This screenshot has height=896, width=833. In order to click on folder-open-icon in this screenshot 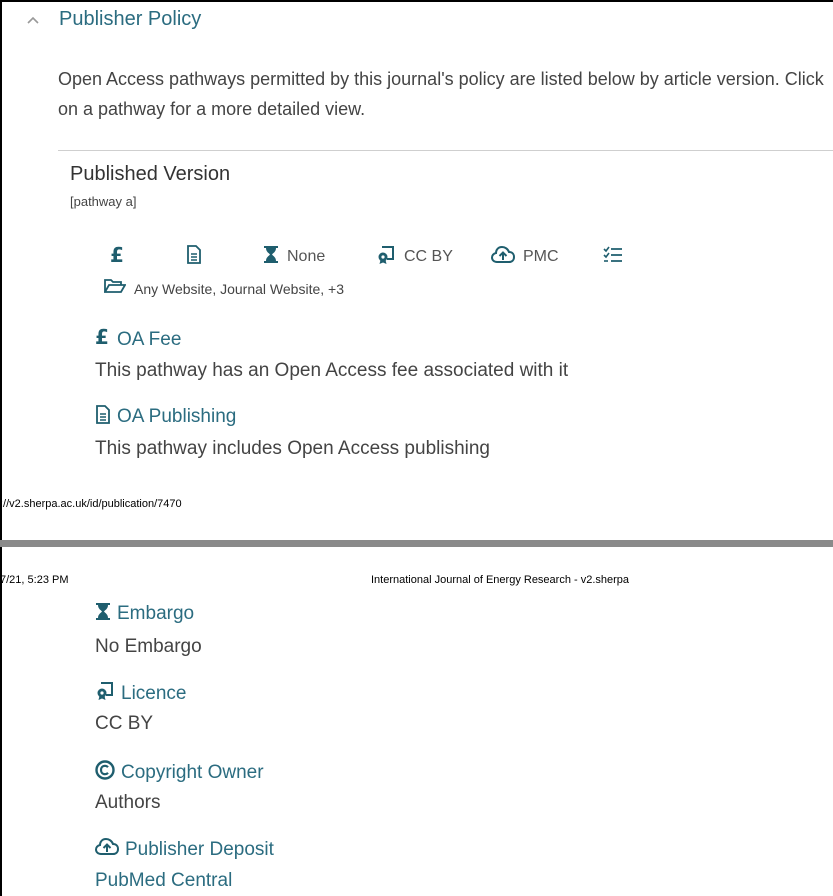, I will do `click(115, 288)`.